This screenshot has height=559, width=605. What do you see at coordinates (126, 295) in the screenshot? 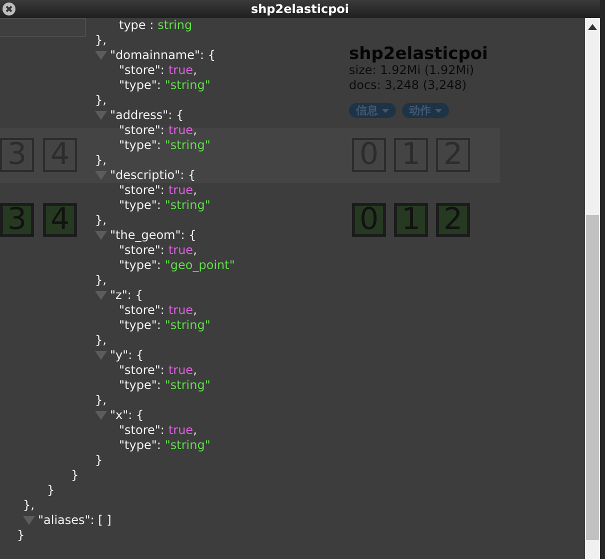
I see `code-line: "z": {` at bounding box center [126, 295].